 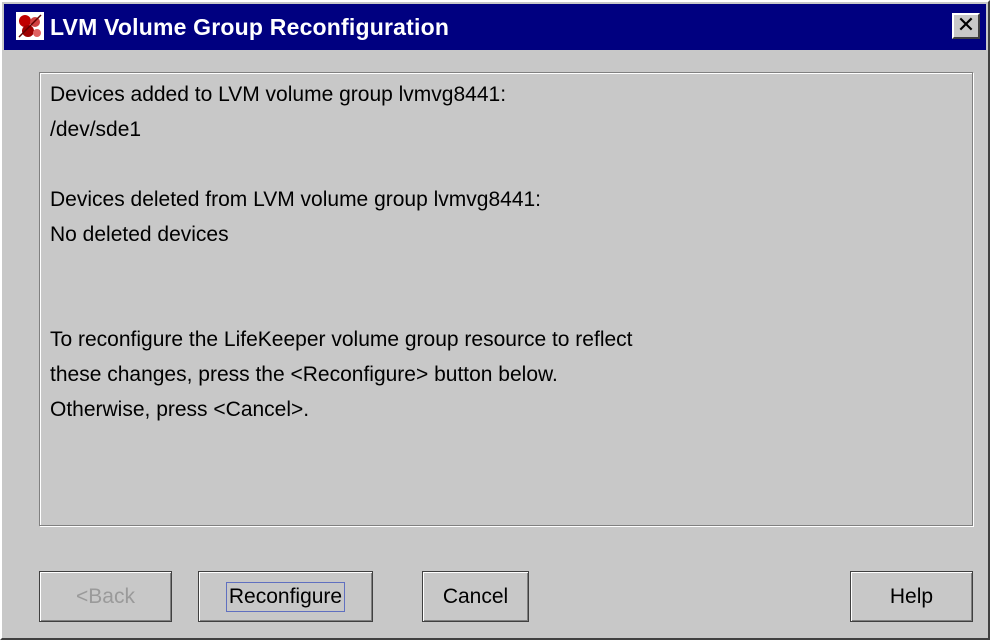 What do you see at coordinates (96, 129) in the screenshot?
I see `added-devices-value: /dev/sde1` at bounding box center [96, 129].